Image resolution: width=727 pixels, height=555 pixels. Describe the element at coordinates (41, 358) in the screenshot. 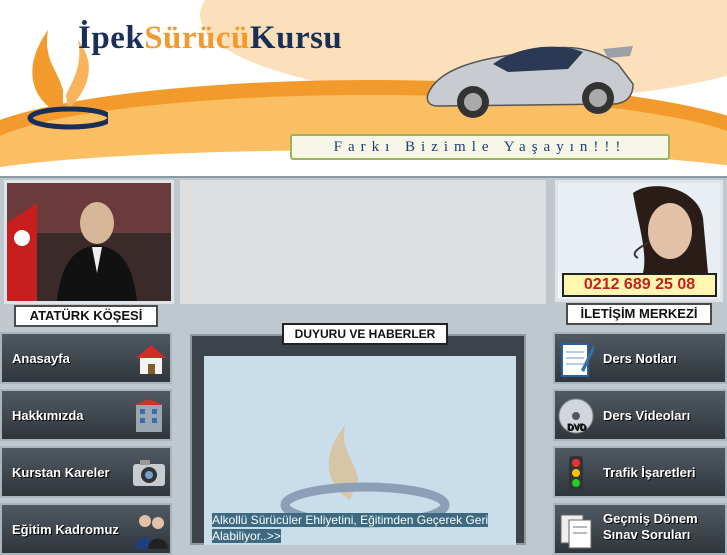

I see `menu-label: Anasayfa` at that location.